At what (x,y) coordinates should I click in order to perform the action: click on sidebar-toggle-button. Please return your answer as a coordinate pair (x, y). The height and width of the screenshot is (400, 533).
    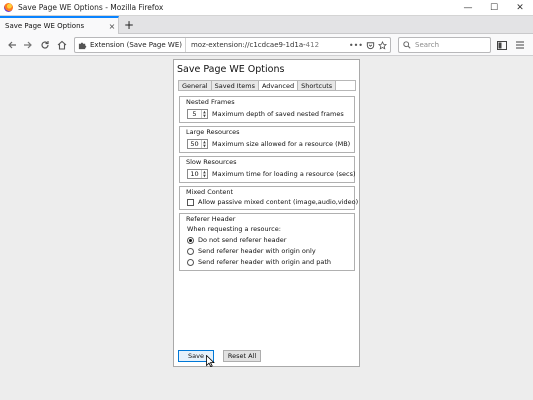
    Looking at the image, I should click on (502, 45).